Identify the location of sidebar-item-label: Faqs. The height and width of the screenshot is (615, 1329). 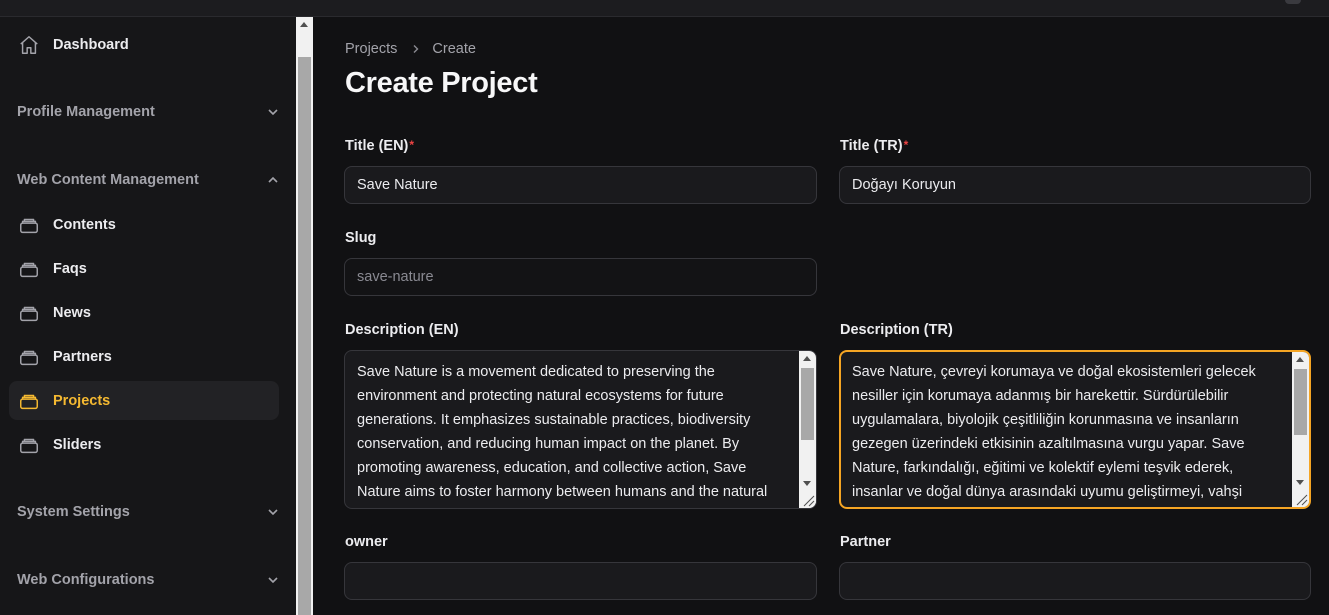
(70, 268).